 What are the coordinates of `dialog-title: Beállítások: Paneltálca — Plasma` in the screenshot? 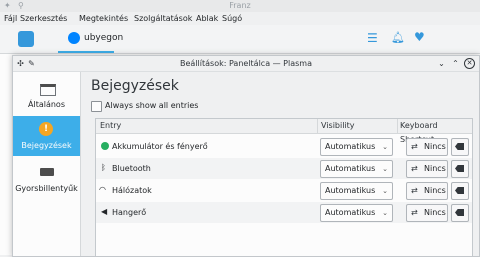 It's located at (246, 63).